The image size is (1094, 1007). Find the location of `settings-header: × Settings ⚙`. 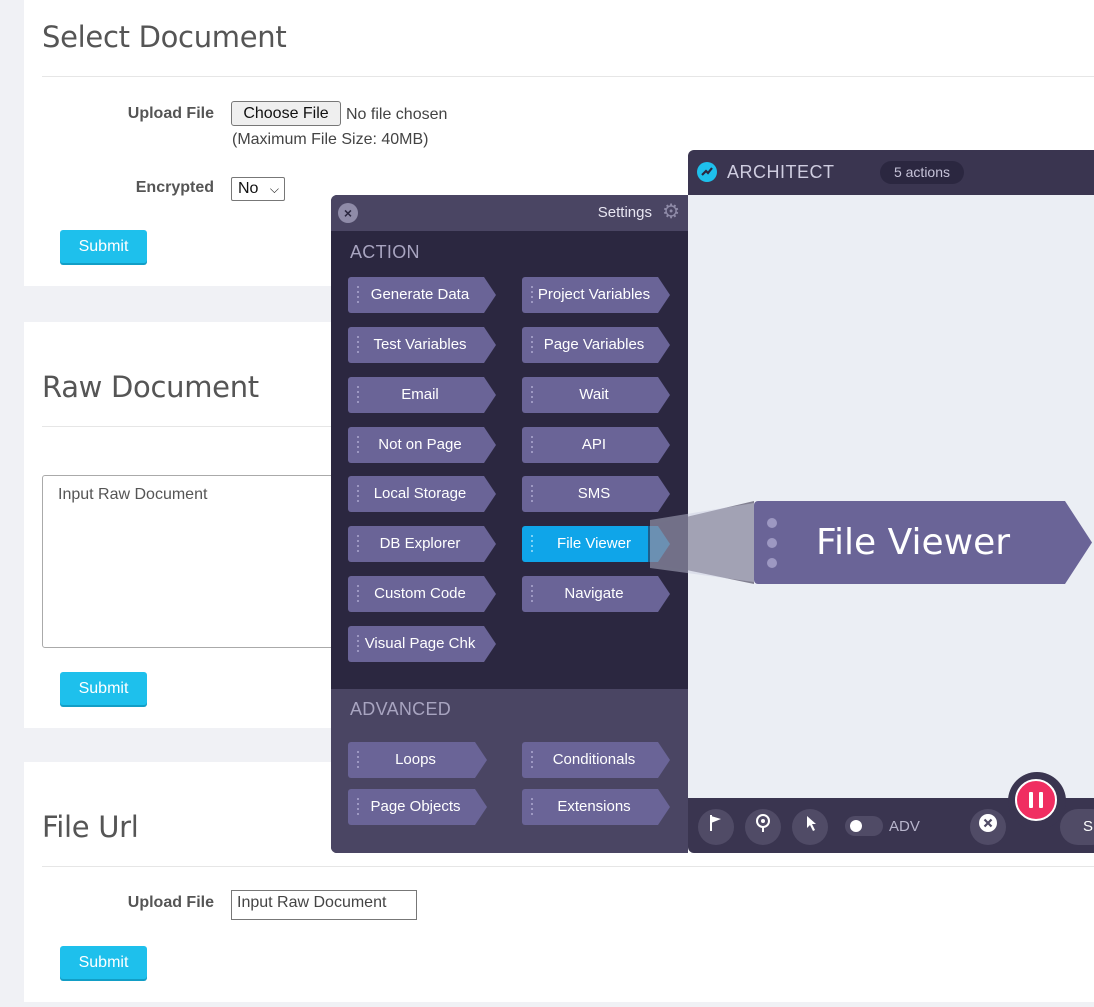

settings-header: × Settings ⚙ is located at coordinates (509, 213).